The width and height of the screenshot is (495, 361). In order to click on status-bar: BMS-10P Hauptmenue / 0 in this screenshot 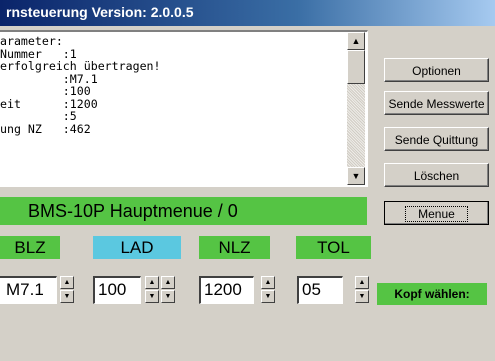, I will do `click(183, 211)`.